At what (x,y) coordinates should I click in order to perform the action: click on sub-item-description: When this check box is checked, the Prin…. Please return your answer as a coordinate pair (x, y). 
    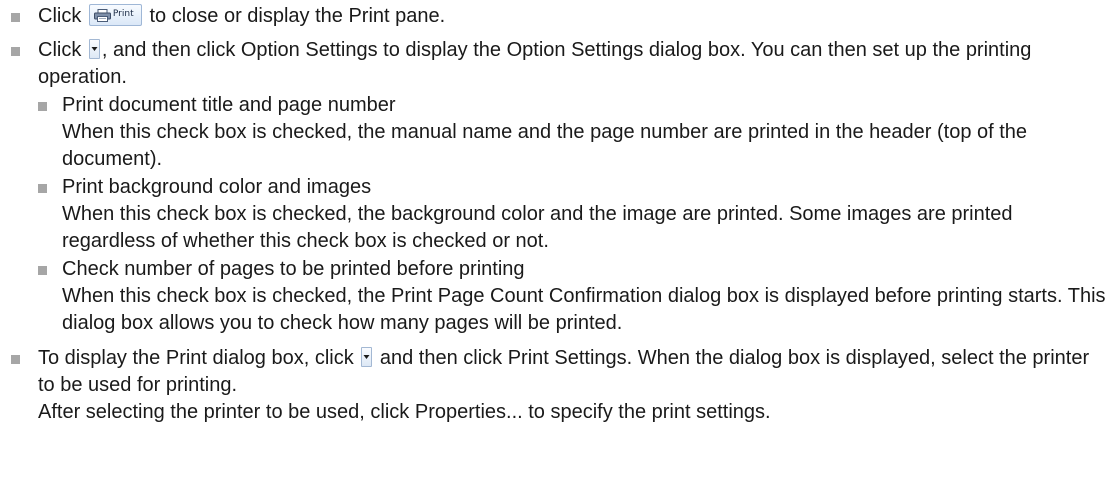
    Looking at the image, I should click on (584, 309).